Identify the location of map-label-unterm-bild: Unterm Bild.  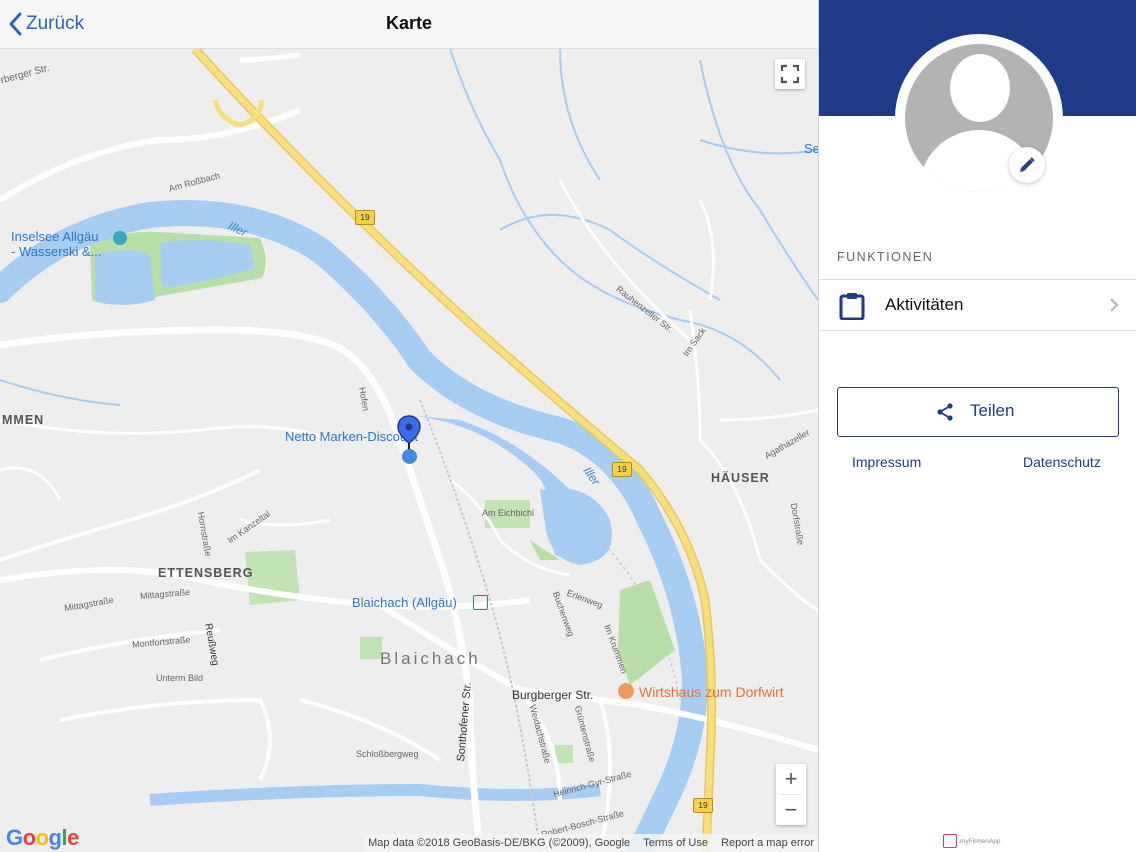
(180, 678).